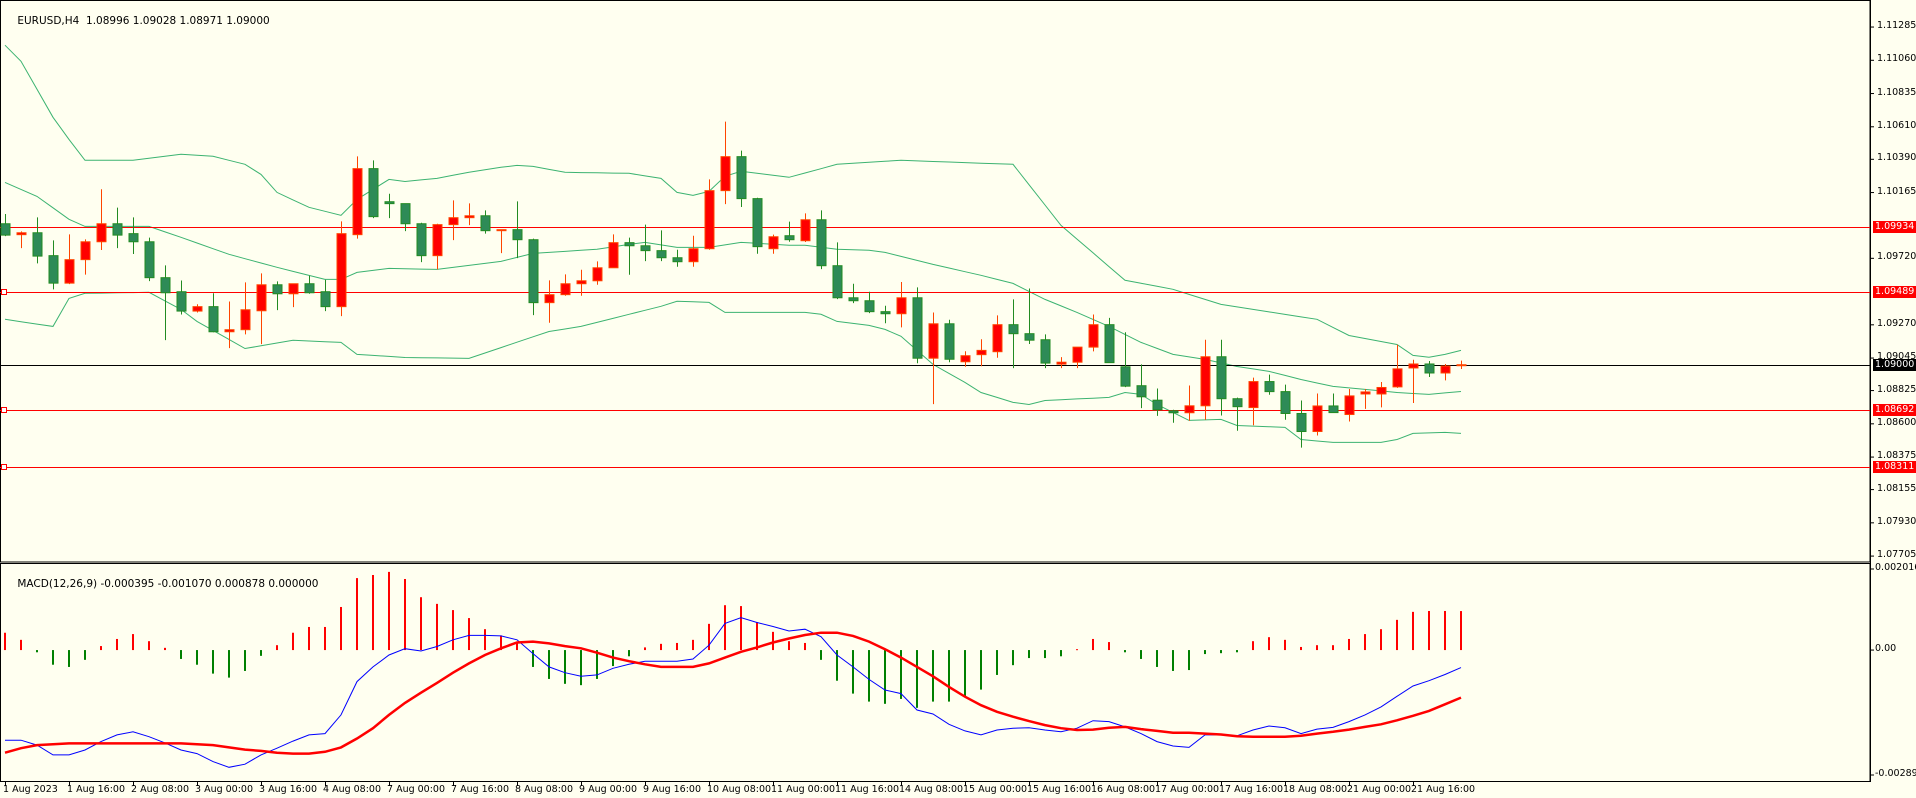 This screenshot has width=1916, height=798. What do you see at coordinates (160, 789) in the screenshot?
I see `time-tick-label: 2 Aug 08:00` at bounding box center [160, 789].